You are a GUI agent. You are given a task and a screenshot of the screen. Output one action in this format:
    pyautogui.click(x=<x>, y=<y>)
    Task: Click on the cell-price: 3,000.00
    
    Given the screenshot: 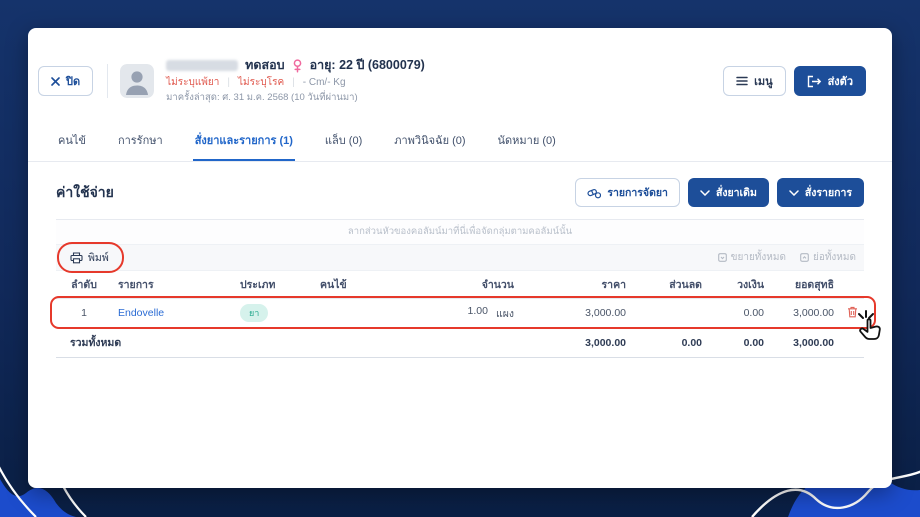 What is the action you would take?
    pyautogui.click(x=605, y=313)
    